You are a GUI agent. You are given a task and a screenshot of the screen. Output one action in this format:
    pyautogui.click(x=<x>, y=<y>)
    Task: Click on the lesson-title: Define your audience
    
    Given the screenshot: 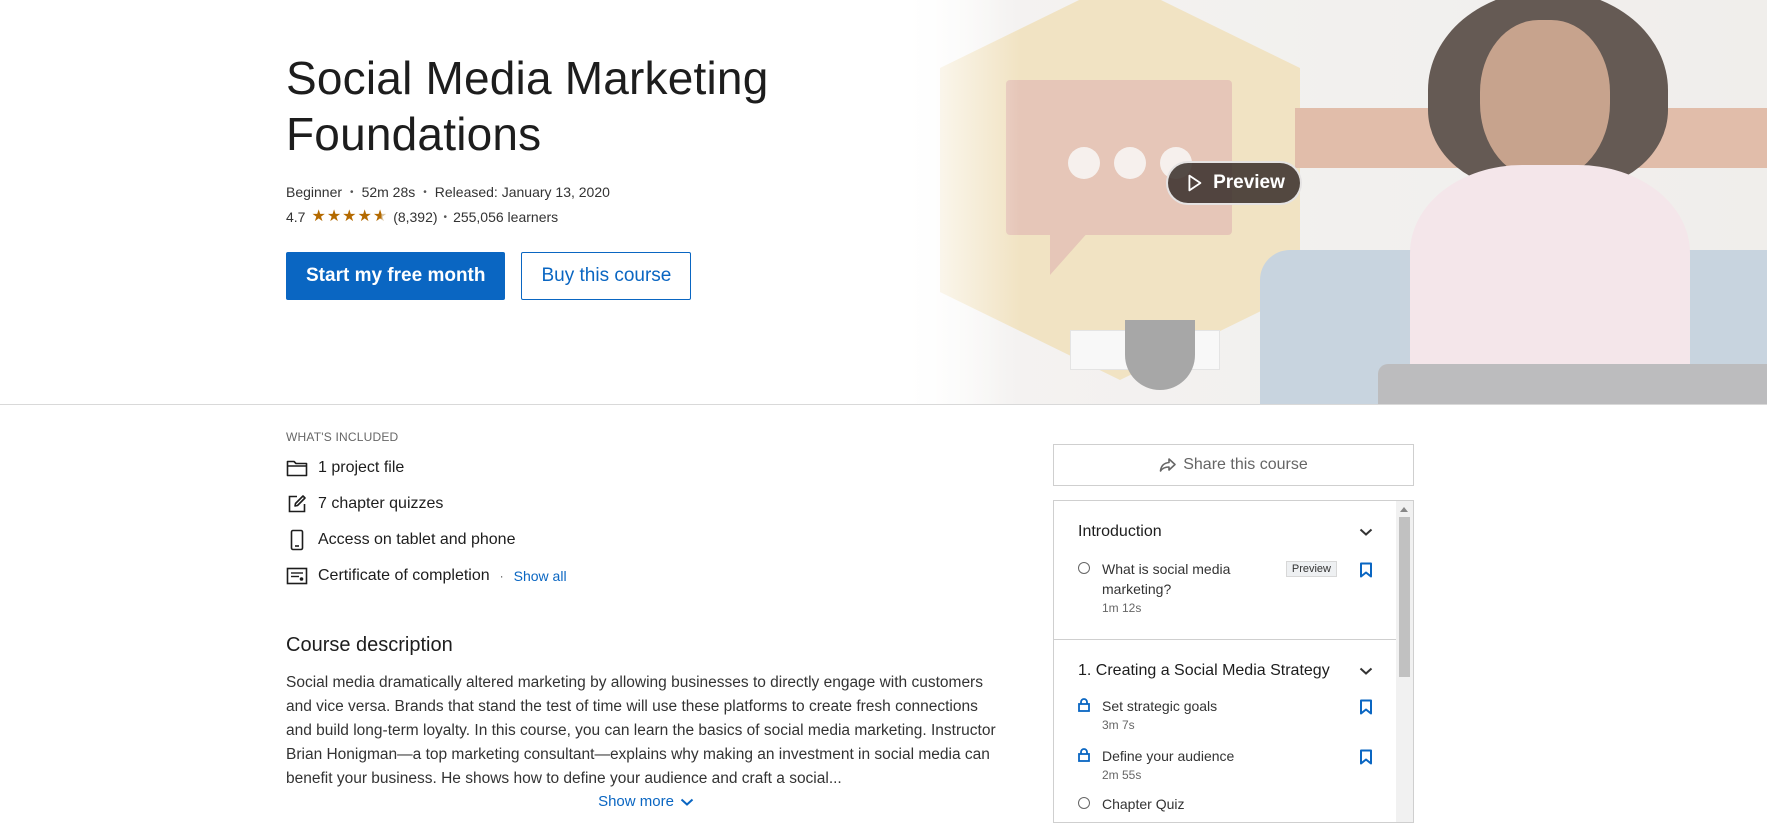 What is the action you would take?
    pyautogui.click(x=1192, y=756)
    